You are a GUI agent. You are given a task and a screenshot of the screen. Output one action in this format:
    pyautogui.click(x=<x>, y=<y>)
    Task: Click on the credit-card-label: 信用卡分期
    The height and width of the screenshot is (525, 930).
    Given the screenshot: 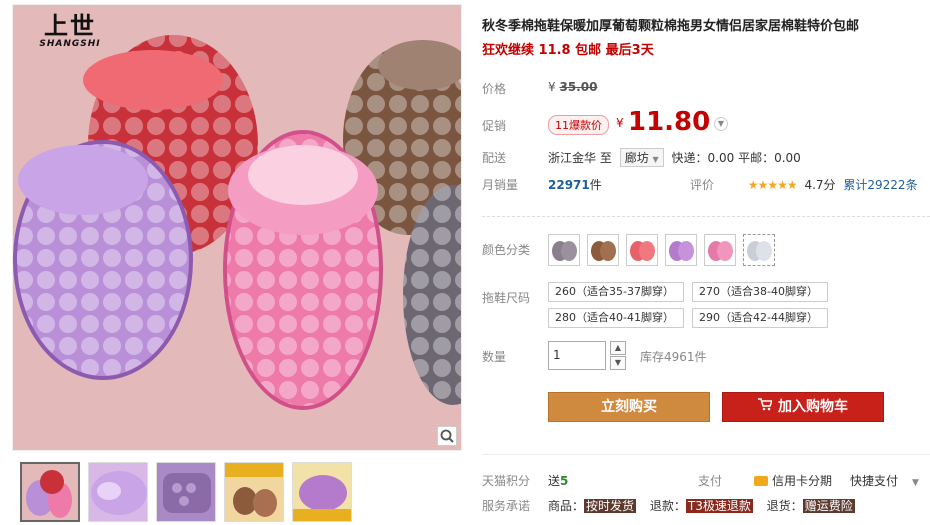 What is the action you would take?
    pyautogui.click(x=802, y=481)
    